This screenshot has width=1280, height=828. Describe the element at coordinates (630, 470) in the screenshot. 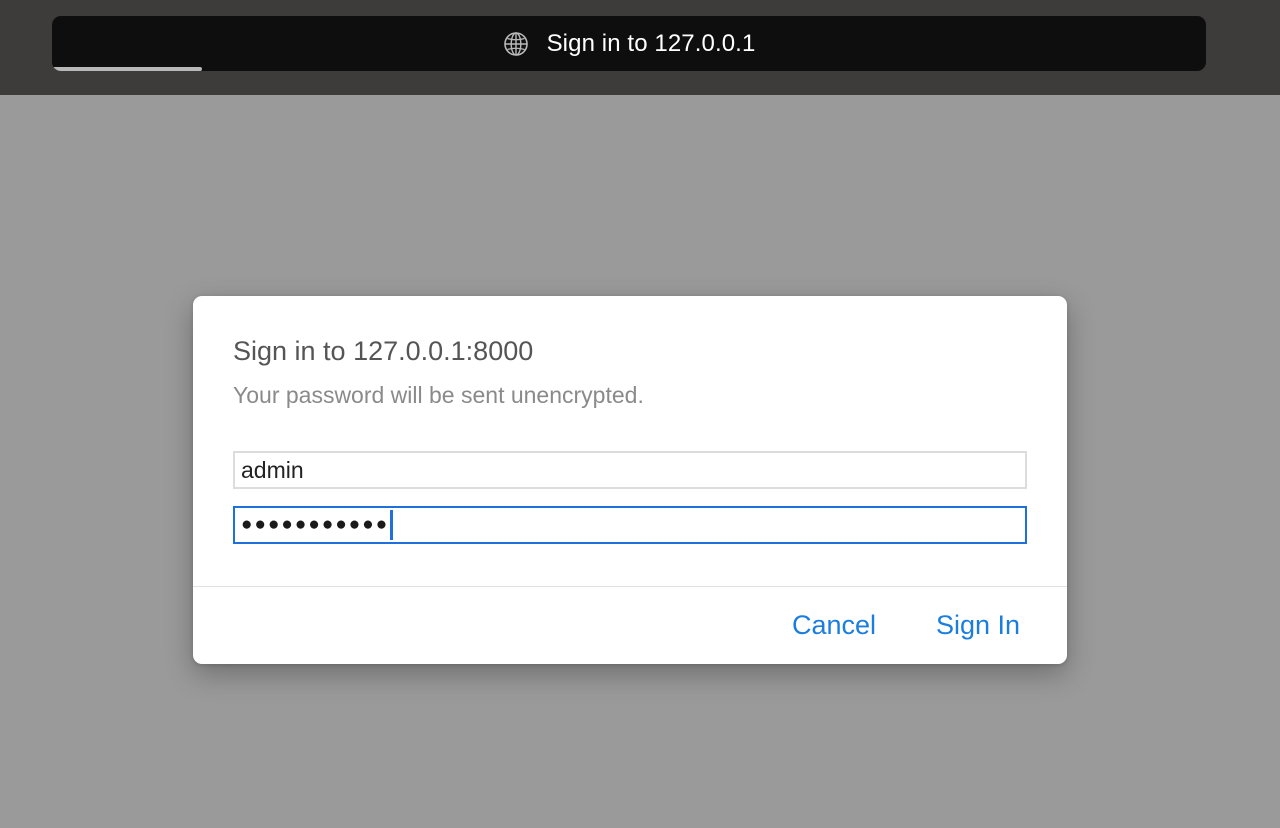

I see `username-field: admin` at that location.